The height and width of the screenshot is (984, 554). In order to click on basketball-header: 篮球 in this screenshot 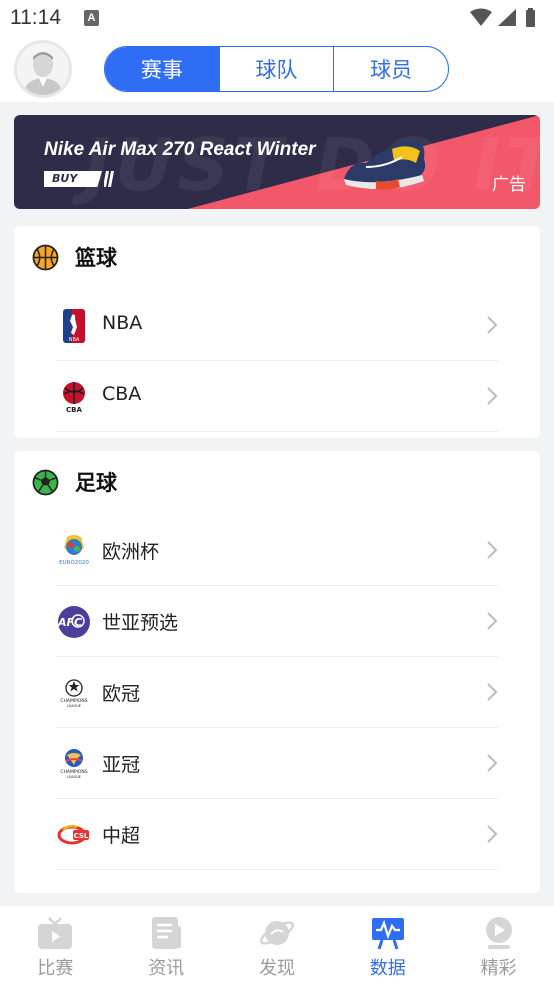, I will do `click(277, 258)`.